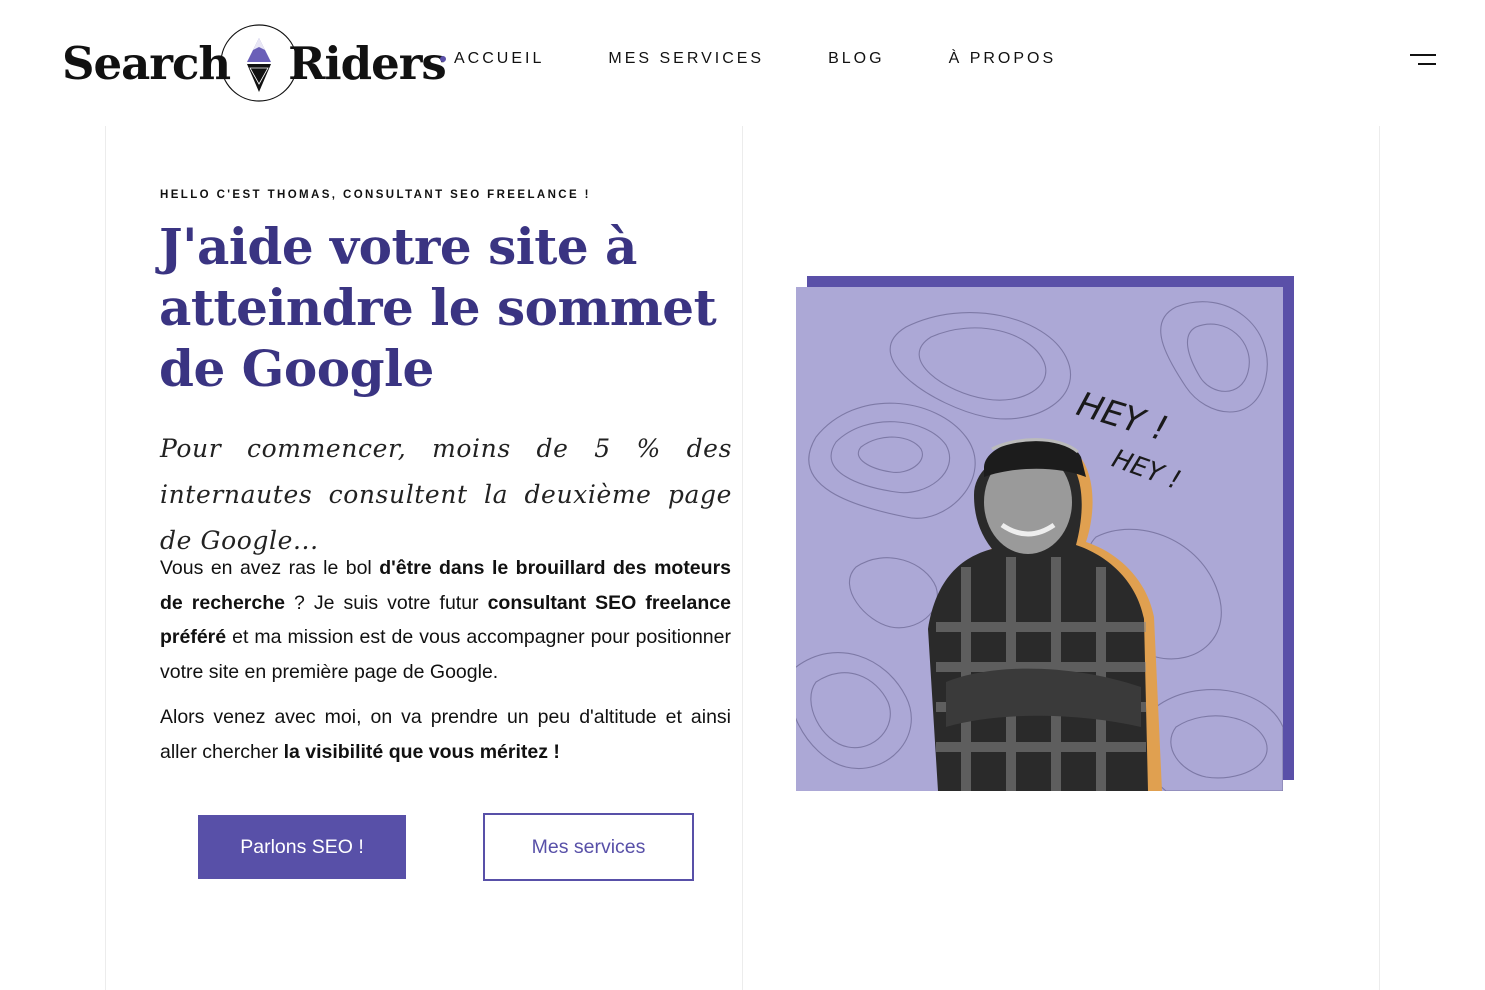  What do you see at coordinates (270, 568) in the screenshot?
I see `text-run: Vous en avez ras le bol` at bounding box center [270, 568].